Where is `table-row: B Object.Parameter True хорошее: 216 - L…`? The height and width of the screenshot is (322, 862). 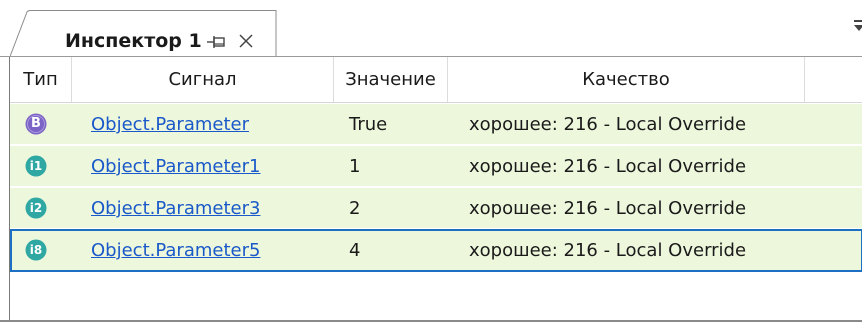 table-row: B Object.Parameter True хорошее: 216 - L… is located at coordinates (436, 124).